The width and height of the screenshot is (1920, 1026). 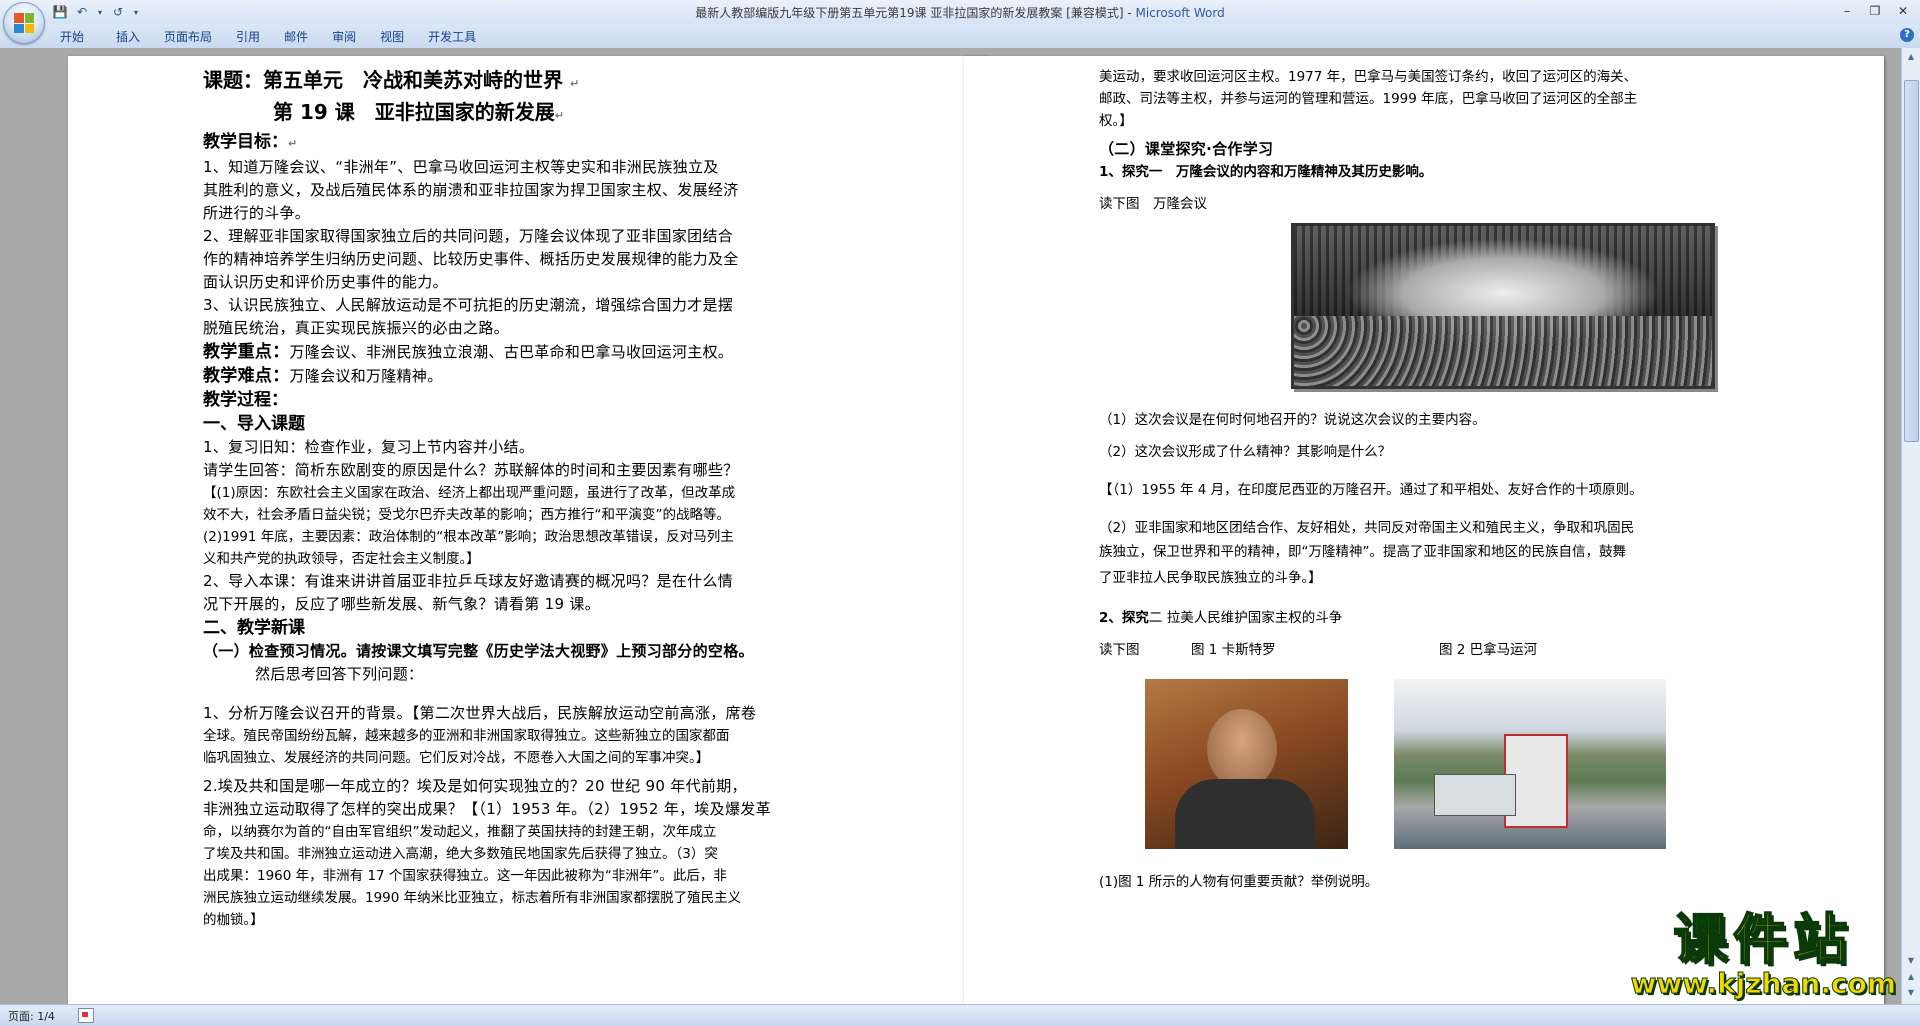 What do you see at coordinates (1266, 172) in the screenshot?
I see `explore-1-heading: 1、探究一 万隆会议的内容和万隆精神及其历史影响。` at bounding box center [1266, 172].